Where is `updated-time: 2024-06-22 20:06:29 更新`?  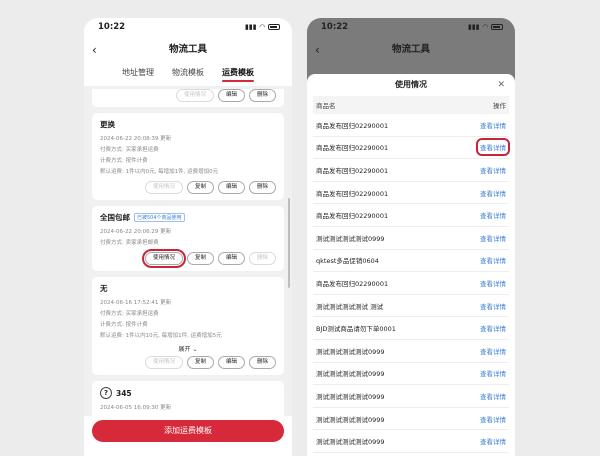 updated-time: 2024-06-22 20:06:29 更新 is located at coordinates (136, 232).